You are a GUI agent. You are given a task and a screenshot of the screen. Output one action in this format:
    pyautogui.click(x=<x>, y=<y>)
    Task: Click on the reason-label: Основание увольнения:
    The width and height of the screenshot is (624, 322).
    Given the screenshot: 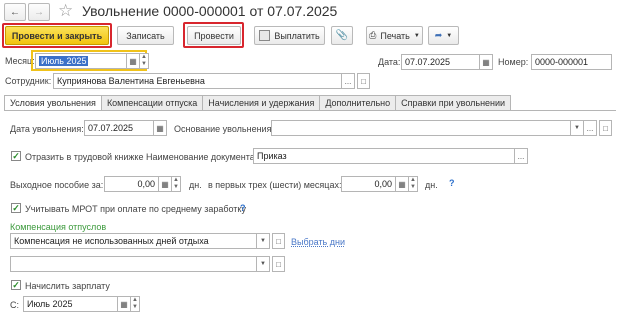 What is the action you would take?
    pyautogui.click(x=224, y=129)
    